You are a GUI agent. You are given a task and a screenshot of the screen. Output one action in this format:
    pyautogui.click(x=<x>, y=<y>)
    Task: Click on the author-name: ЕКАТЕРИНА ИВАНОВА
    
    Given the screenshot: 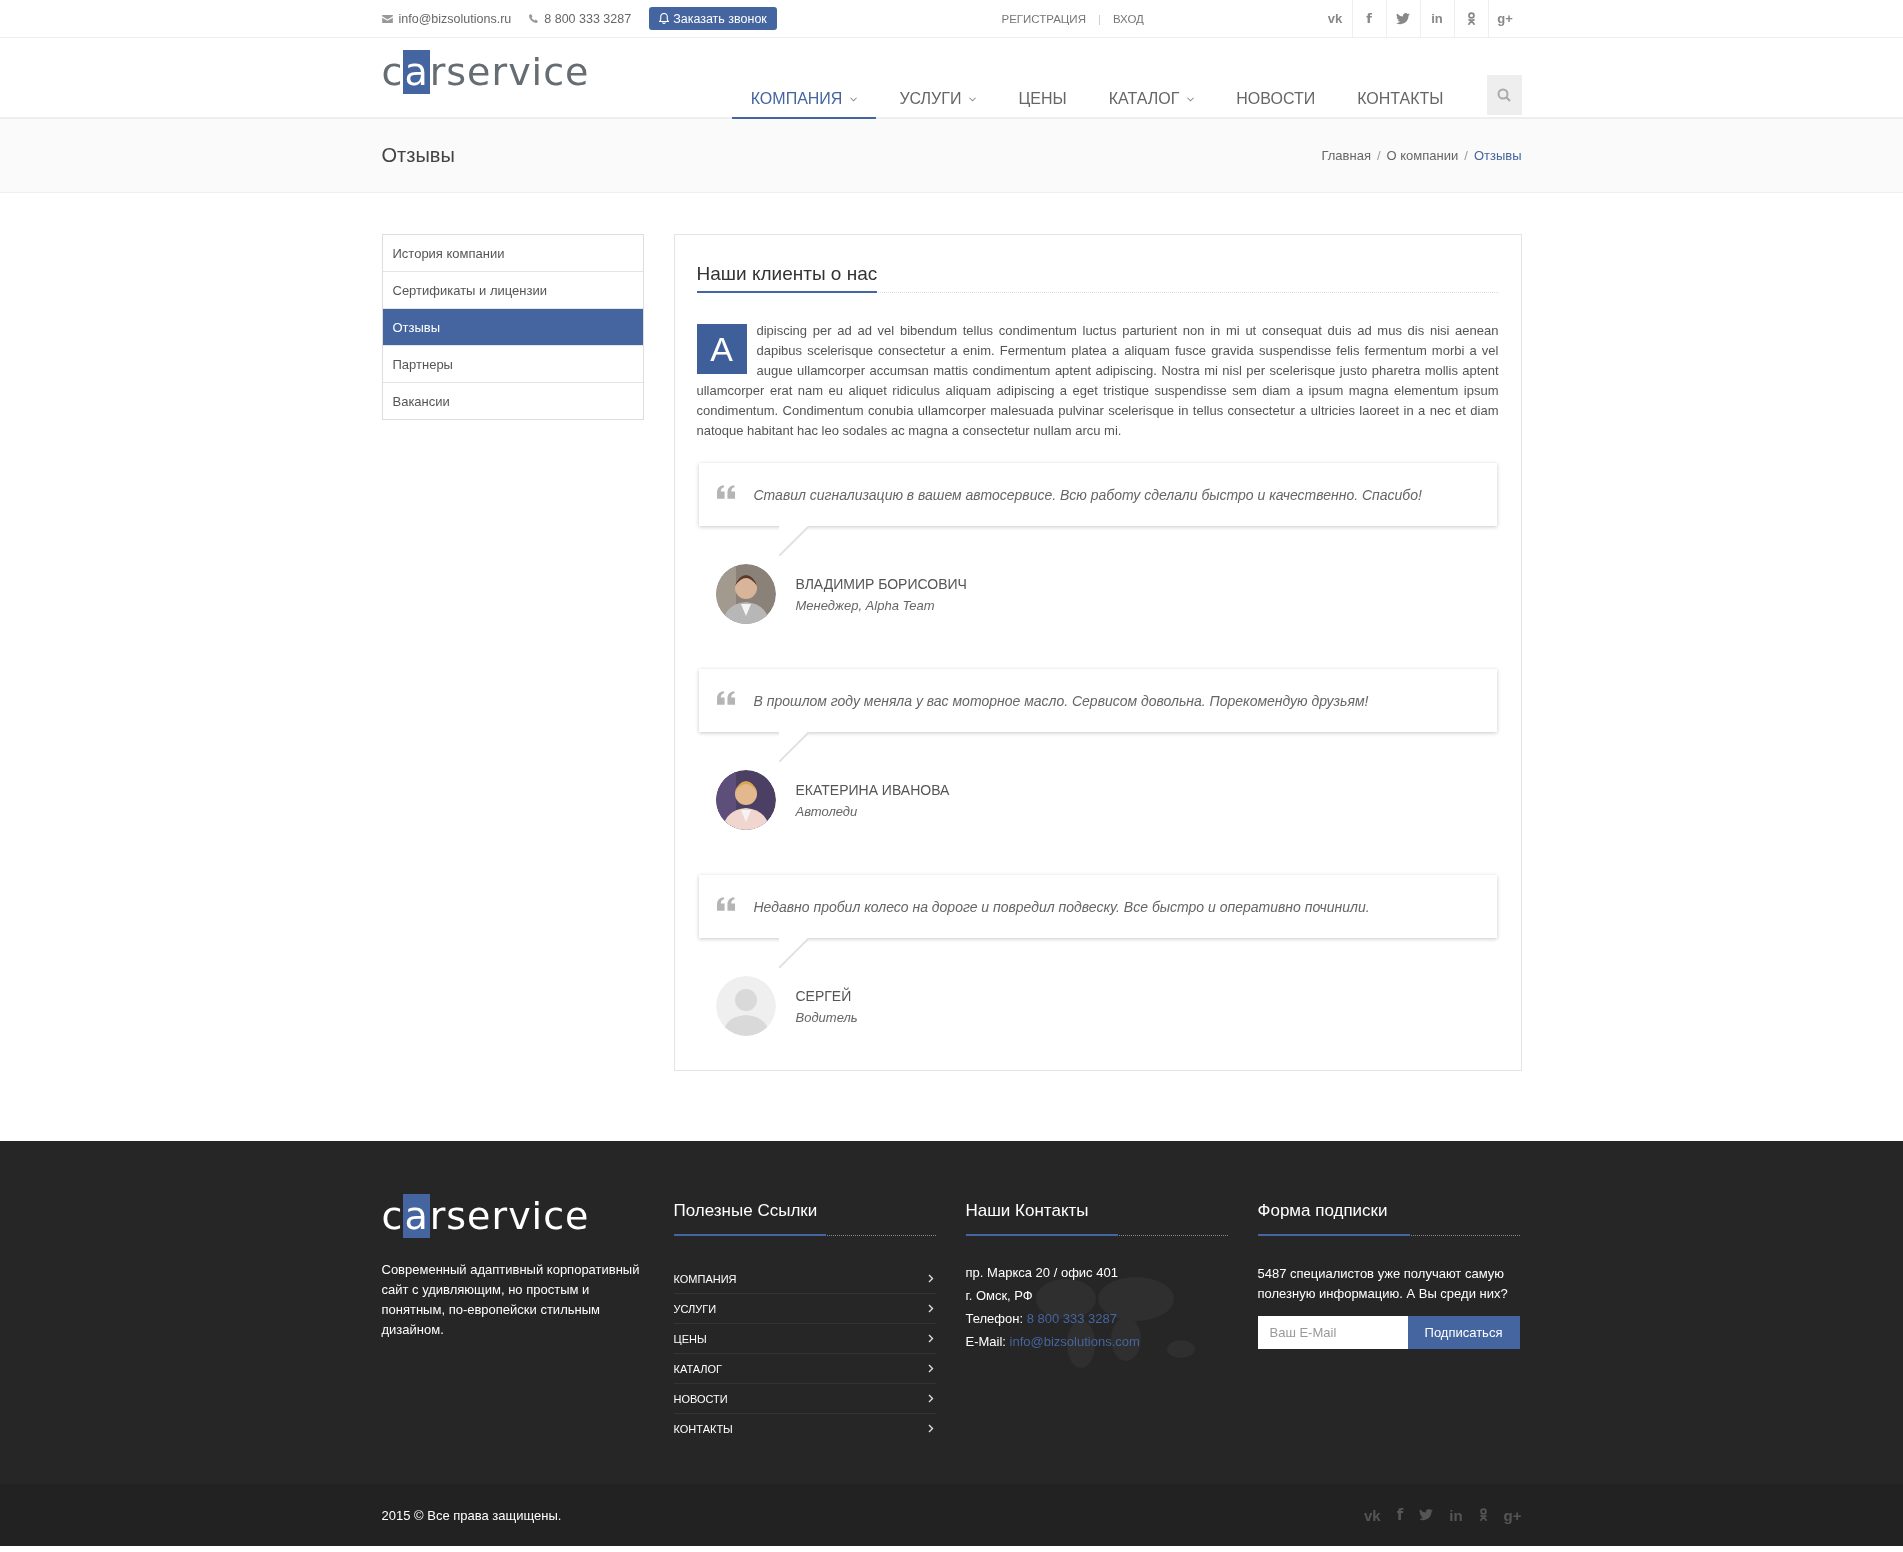 What is the action you would take?
    pyautogui.click(x=872, y=789)
    